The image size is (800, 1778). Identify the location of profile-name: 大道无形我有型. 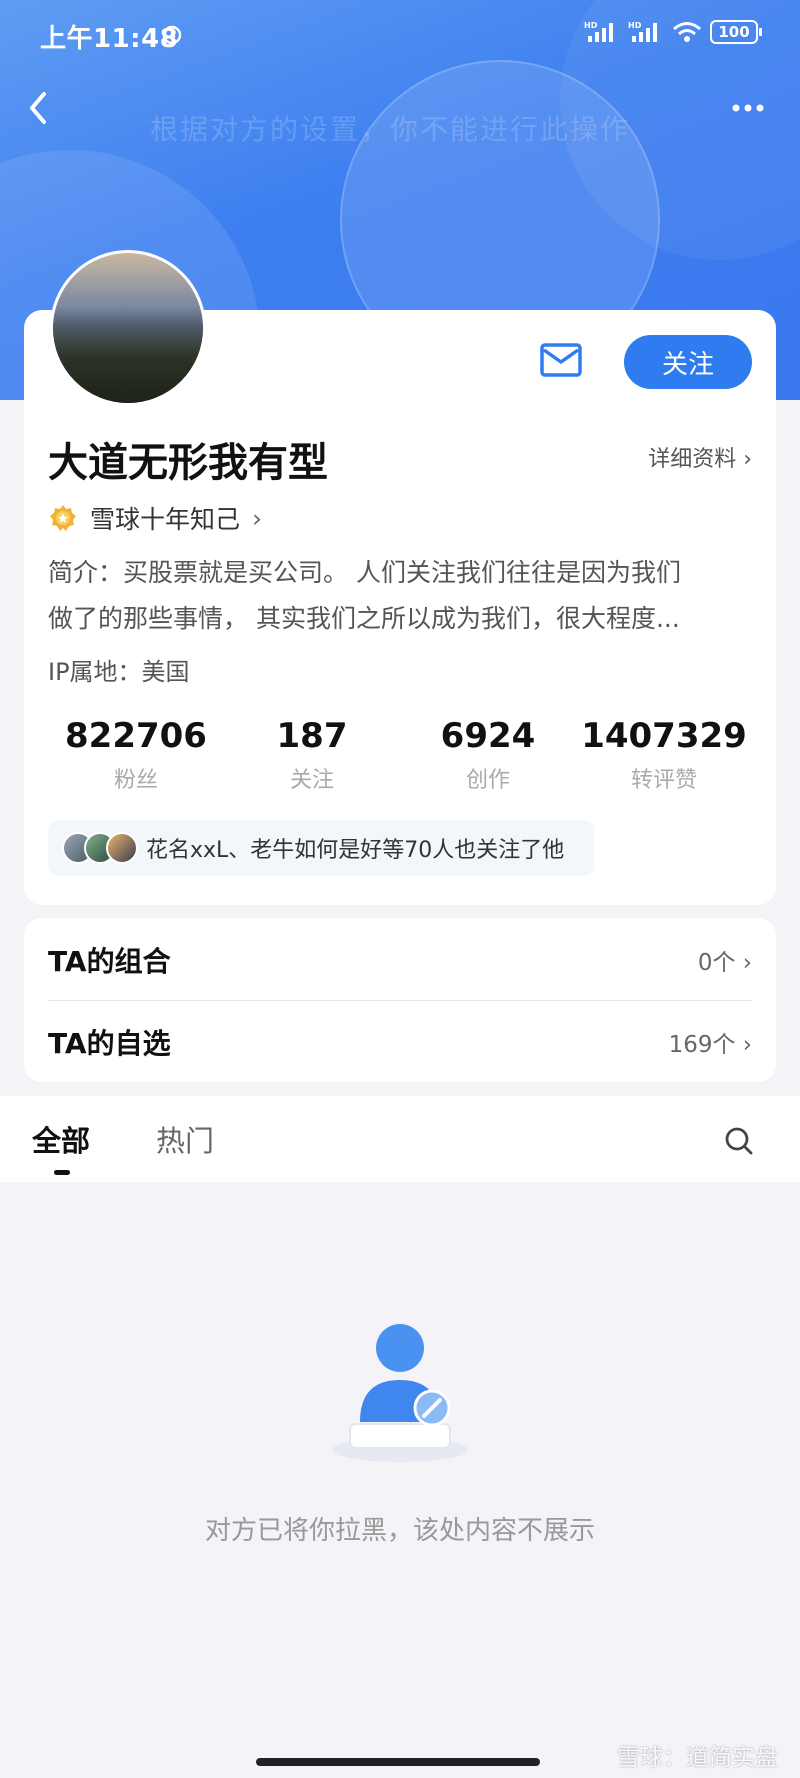
(188, 463).